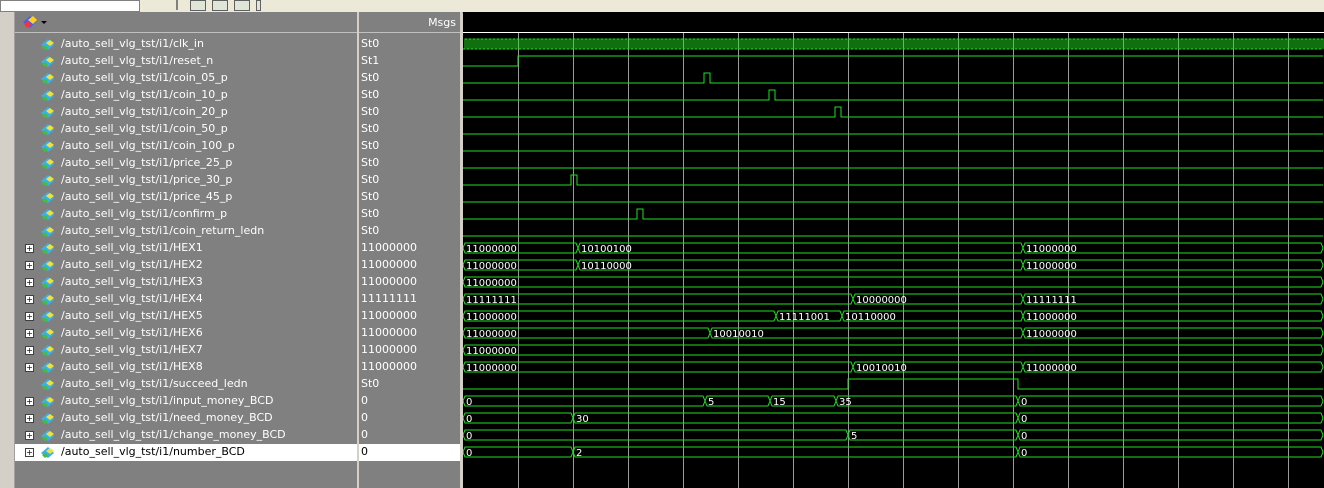 This screenshot has height=488, width=1324. Describe the element at coordinates (186, 367) in the screenshot. I see `signal-row: + /auto_sell_vlg_tst/i1/HEX8` at that location.